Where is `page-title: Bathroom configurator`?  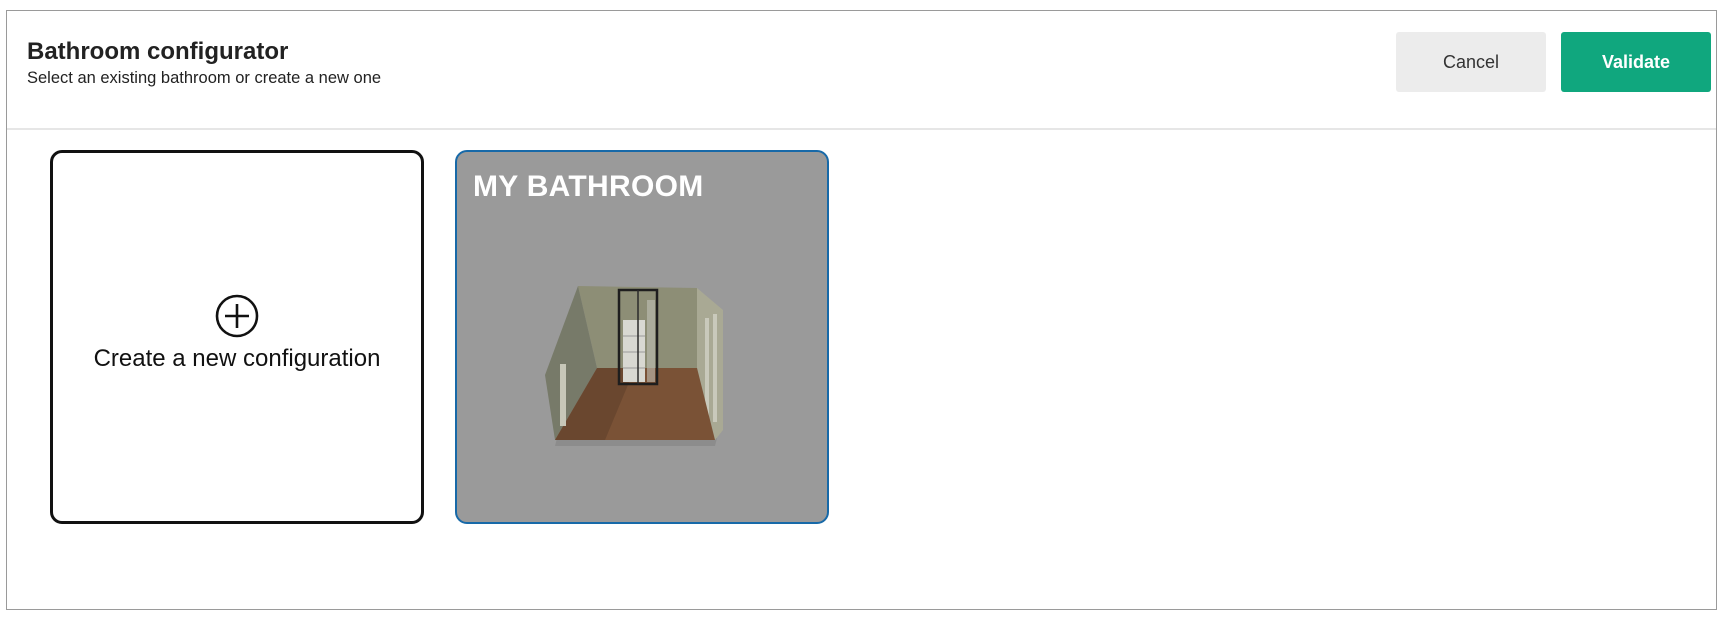 page-title: Bathroom configurator is located at coordinates (158, 51).